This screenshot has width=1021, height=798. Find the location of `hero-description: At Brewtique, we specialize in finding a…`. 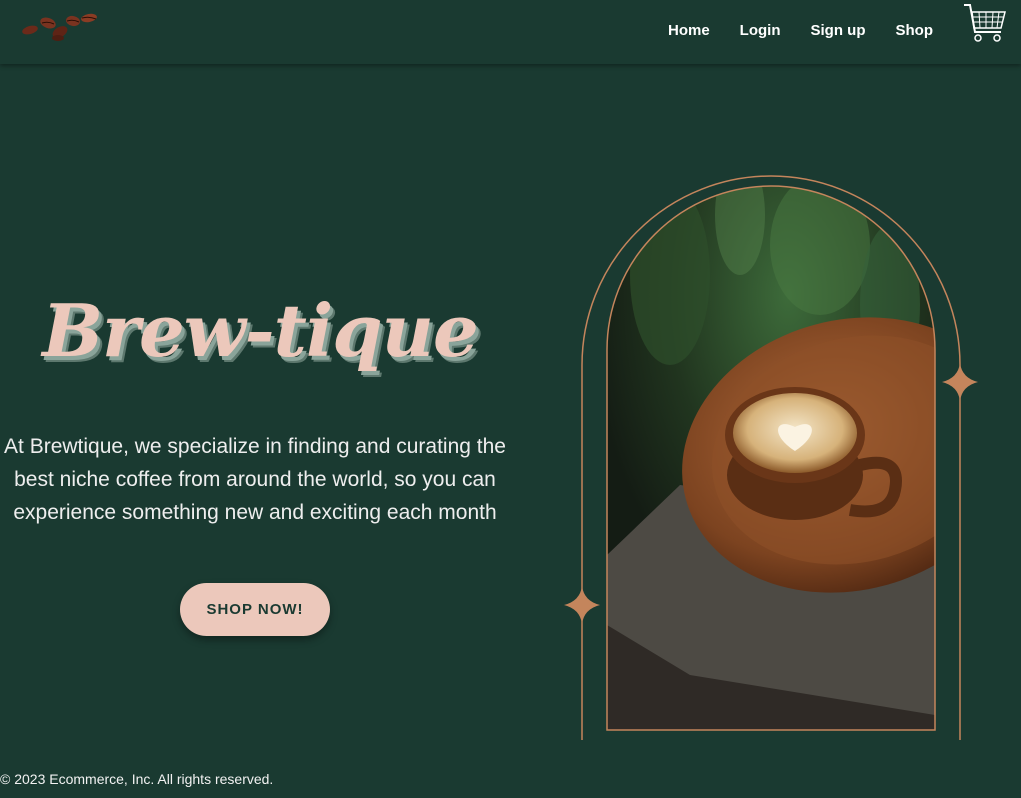

hero-description: At Brewtique, we specialize in finding a… is located at coordinates (255, 479).